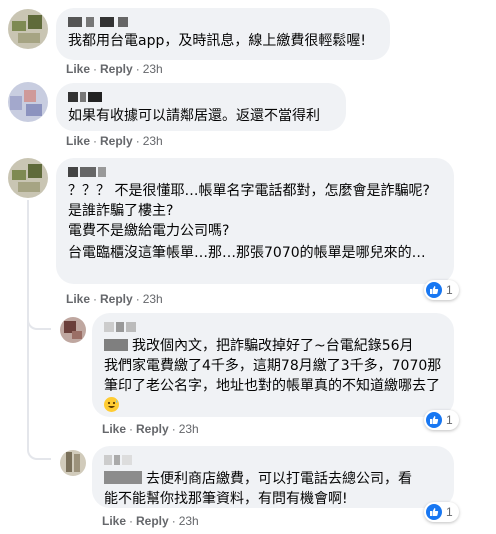 The height and width of the screenshot is (534, 496). I want to click on comment-bubble: 如果有收據可以請鄰居還。返還不當得利, so click(201, 107).